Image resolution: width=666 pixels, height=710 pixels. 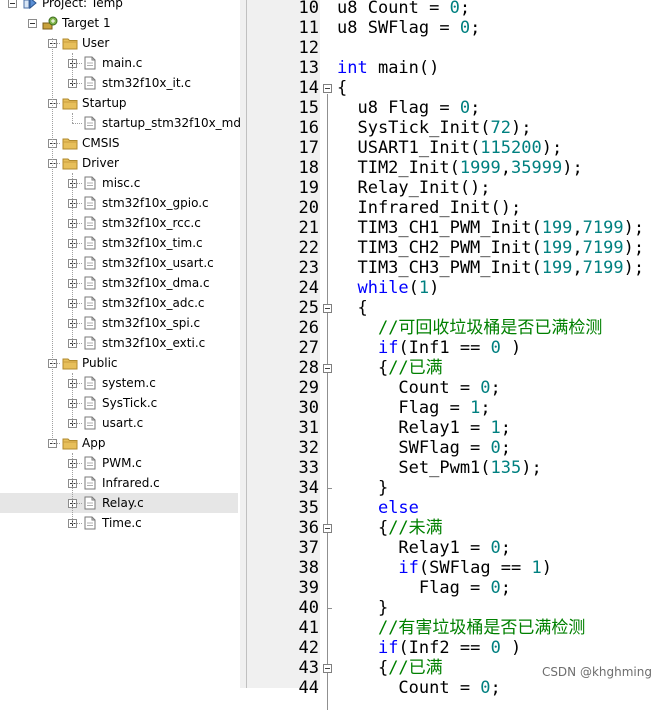 What do you see at coordinates (449, 148) in the screenshot?
I see `code-line: USART1_Init(115200);` at bounding box center [449, 148].